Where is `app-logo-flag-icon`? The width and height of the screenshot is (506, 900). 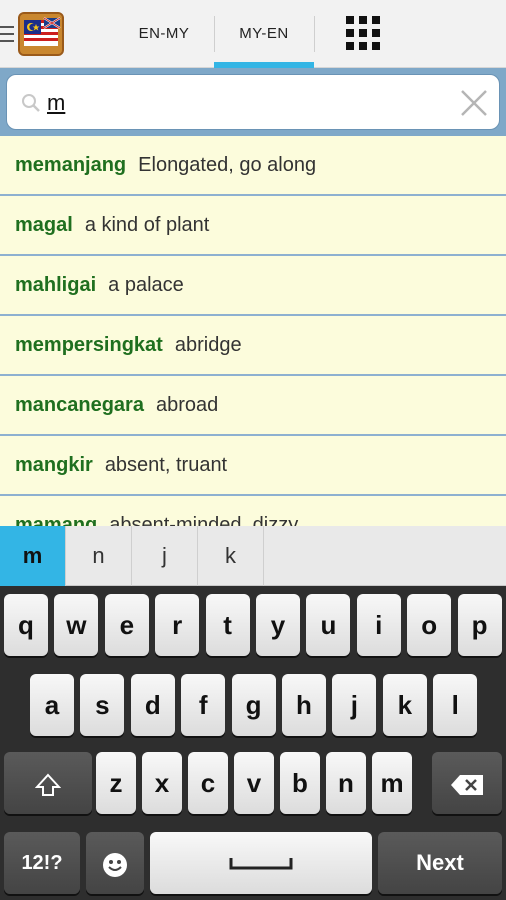
app-logo-flag-icon is located at coordinates (41, 34).